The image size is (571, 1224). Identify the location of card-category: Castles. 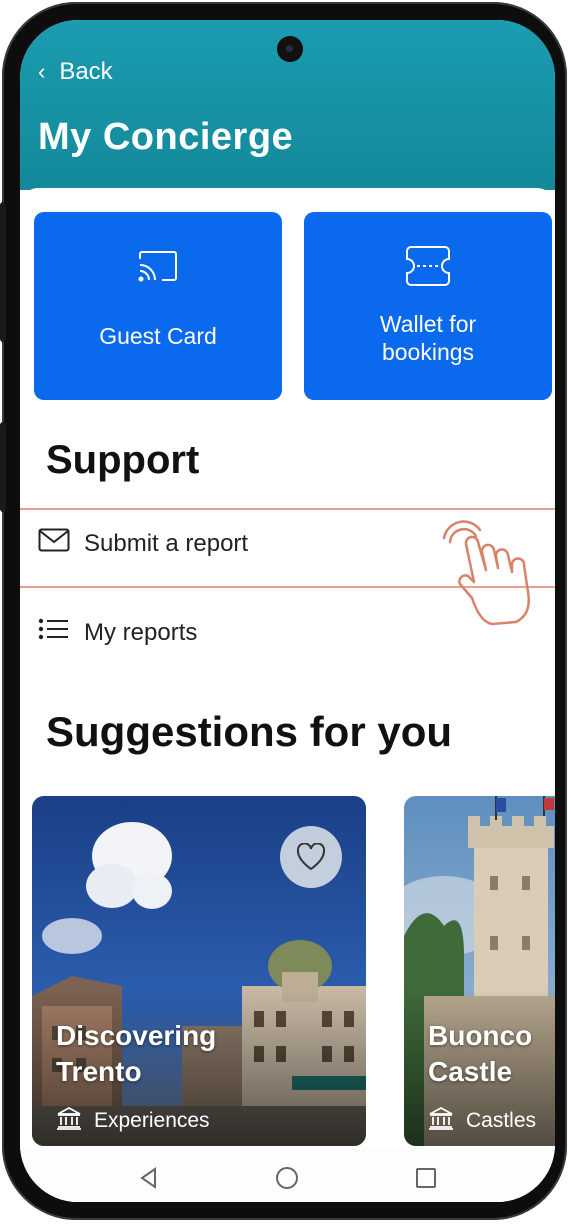
(482, 1121).